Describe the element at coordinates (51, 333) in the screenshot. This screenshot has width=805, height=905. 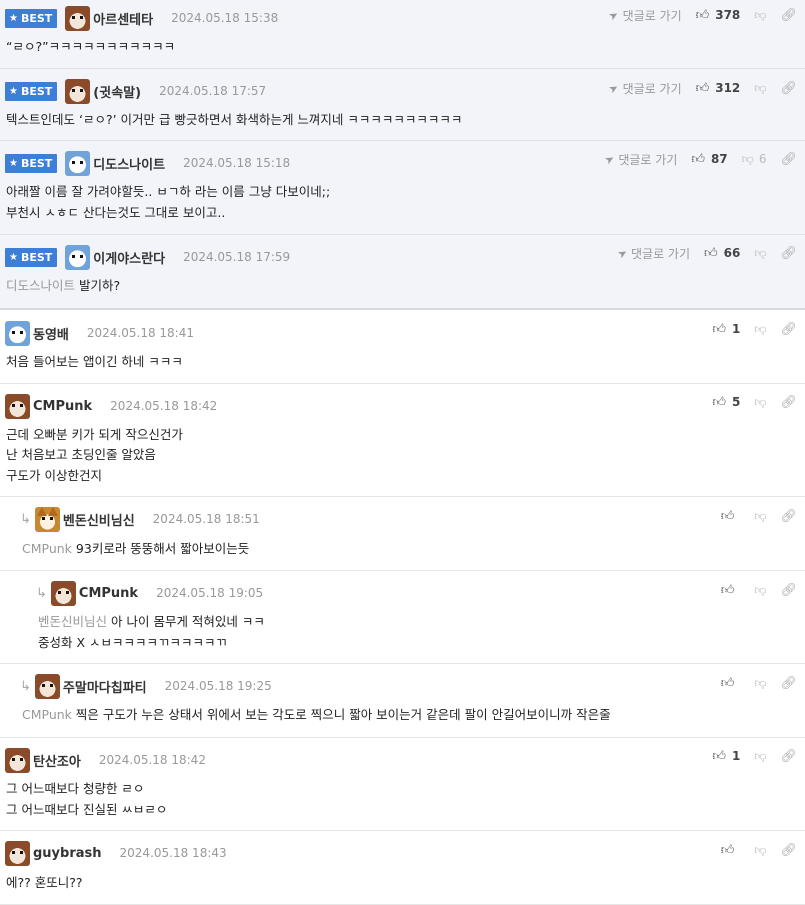
I see `comment-author: 동영배` at that location.